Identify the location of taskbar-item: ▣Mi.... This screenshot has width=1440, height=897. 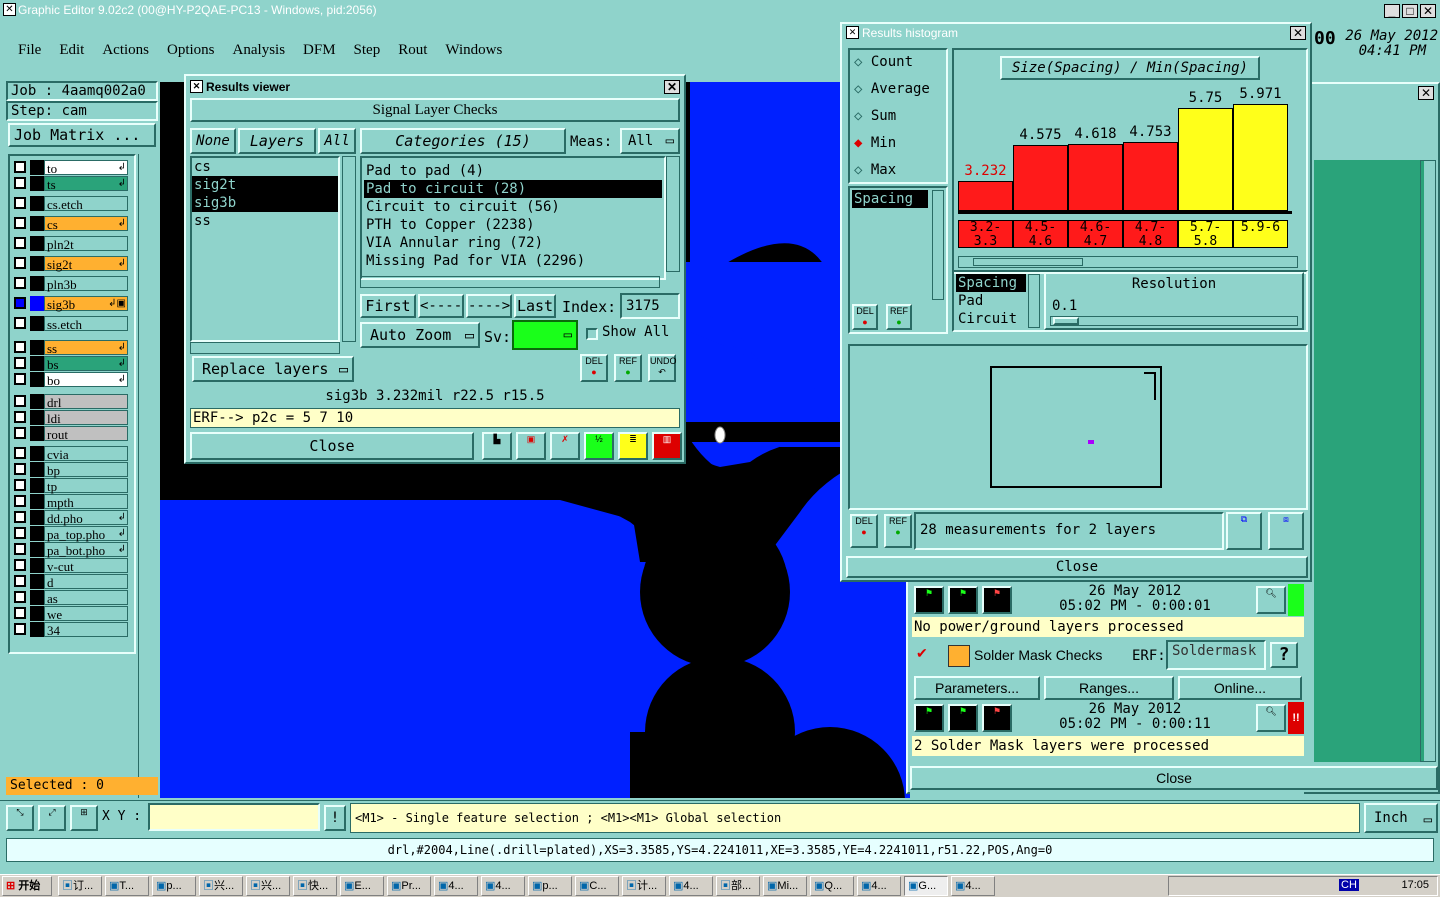
(785, 886).